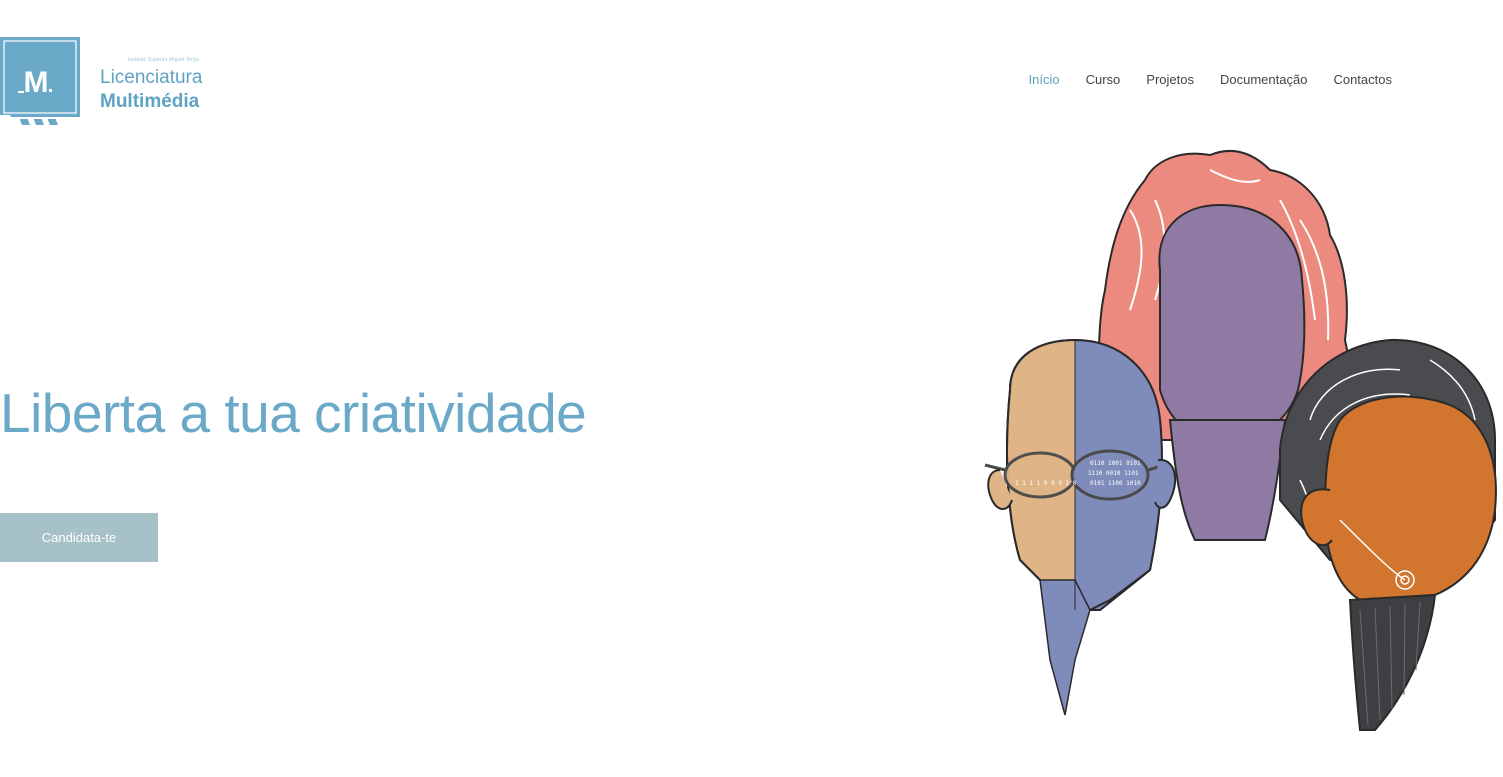 This screenshot has height=777, width=1503. What do you see at coordinates (1388, 534) in the screenshot?
I see `face-right` at bounding box center [1388, 534].